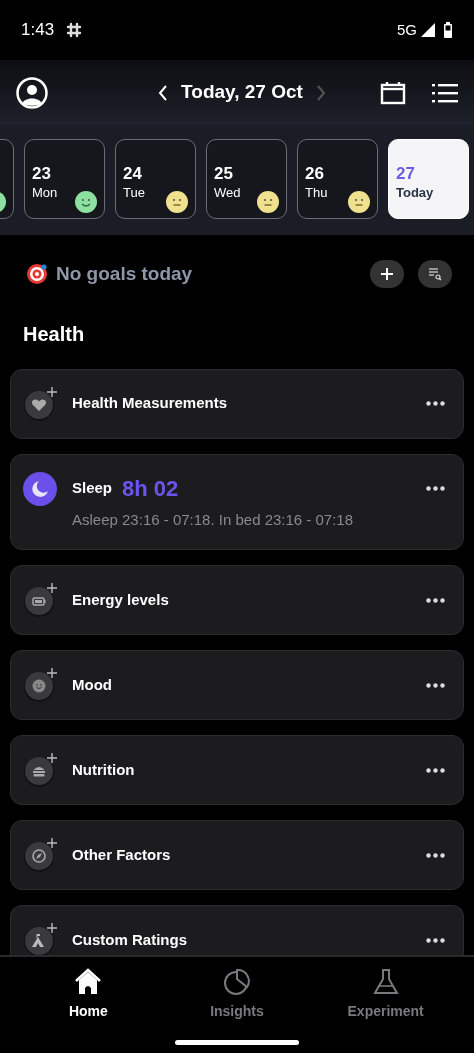 This screenshot has width=474, height=1053. Describe the element at coordinates (64, 179) in the screenshot. I see `day-card: 23 Mon` at that location.